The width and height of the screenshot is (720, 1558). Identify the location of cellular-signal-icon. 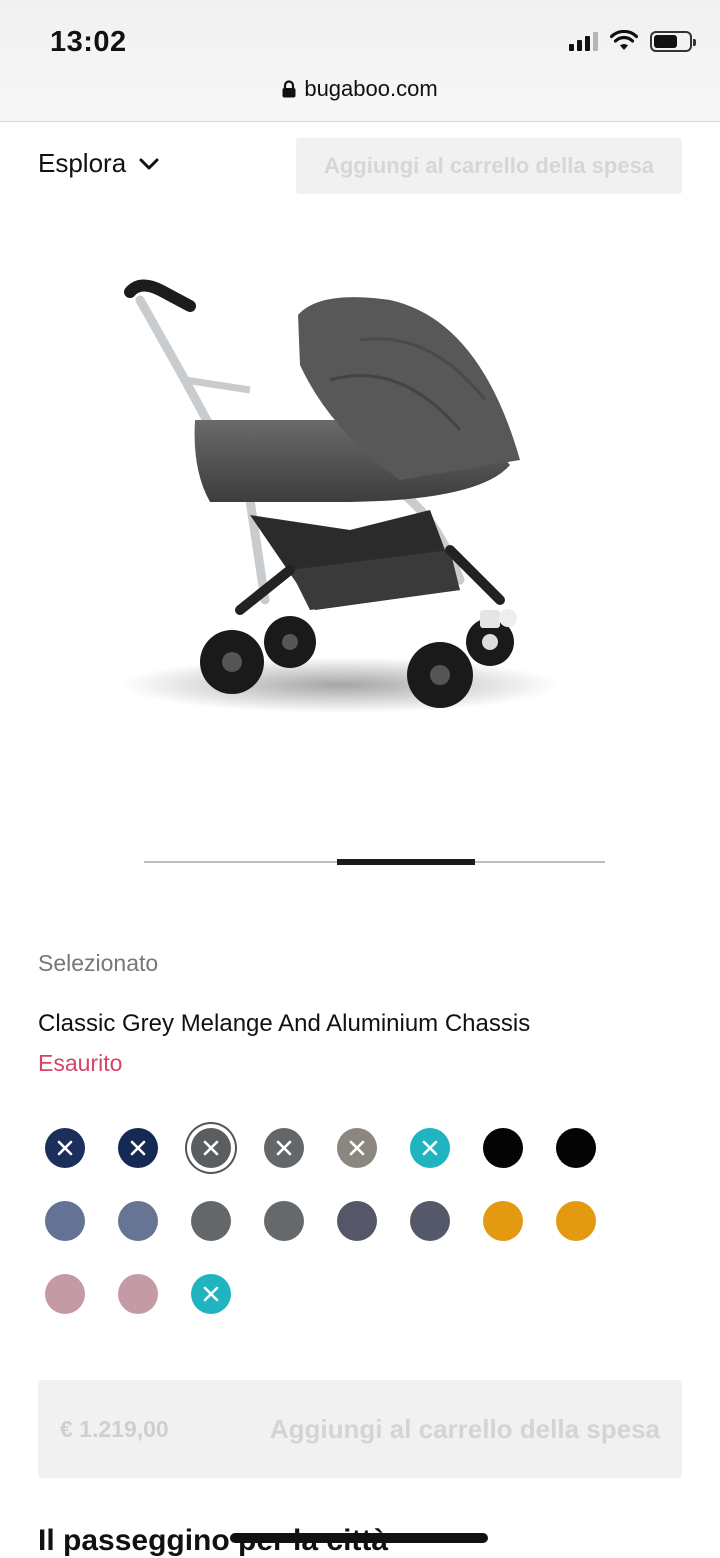
(583, 41).